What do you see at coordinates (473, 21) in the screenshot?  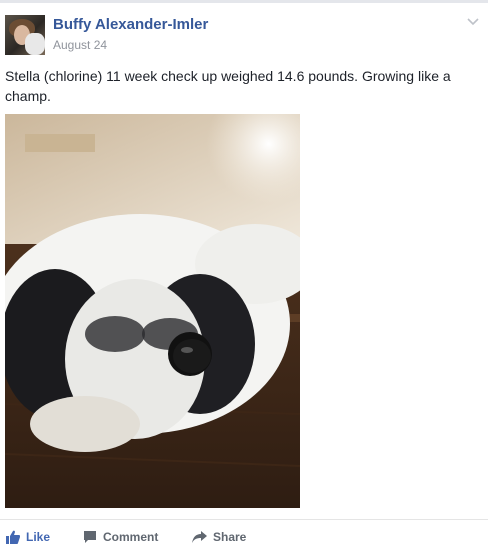 I see `chevron-down-icon` at bounding box center [473, 21].